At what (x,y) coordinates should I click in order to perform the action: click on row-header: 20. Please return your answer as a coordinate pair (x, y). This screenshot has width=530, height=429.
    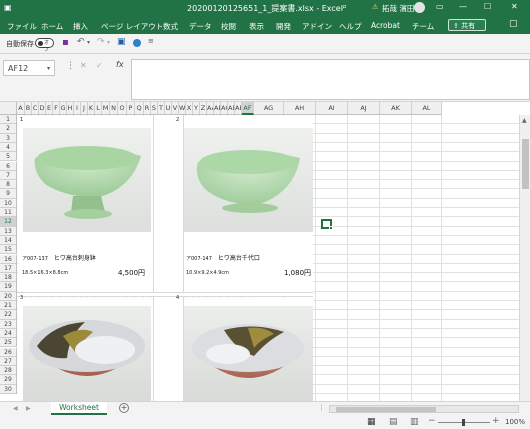
    Looking at the image, I should click on (8, 296).